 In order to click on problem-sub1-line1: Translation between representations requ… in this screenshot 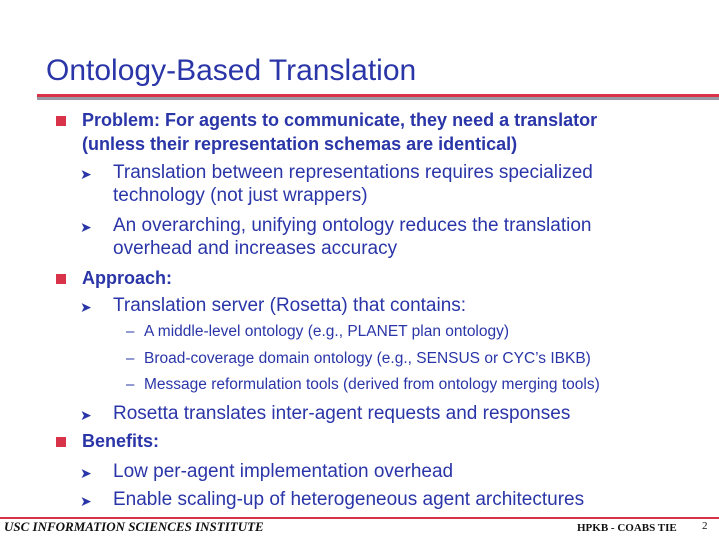, I will do `click(353, 172)`.